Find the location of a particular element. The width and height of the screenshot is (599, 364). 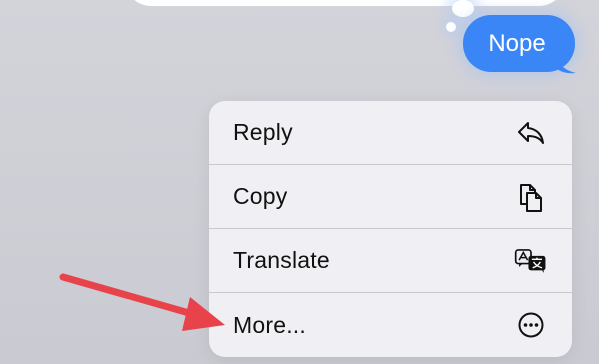

menu-item-label: Copy is located at coordinates (260, 196).